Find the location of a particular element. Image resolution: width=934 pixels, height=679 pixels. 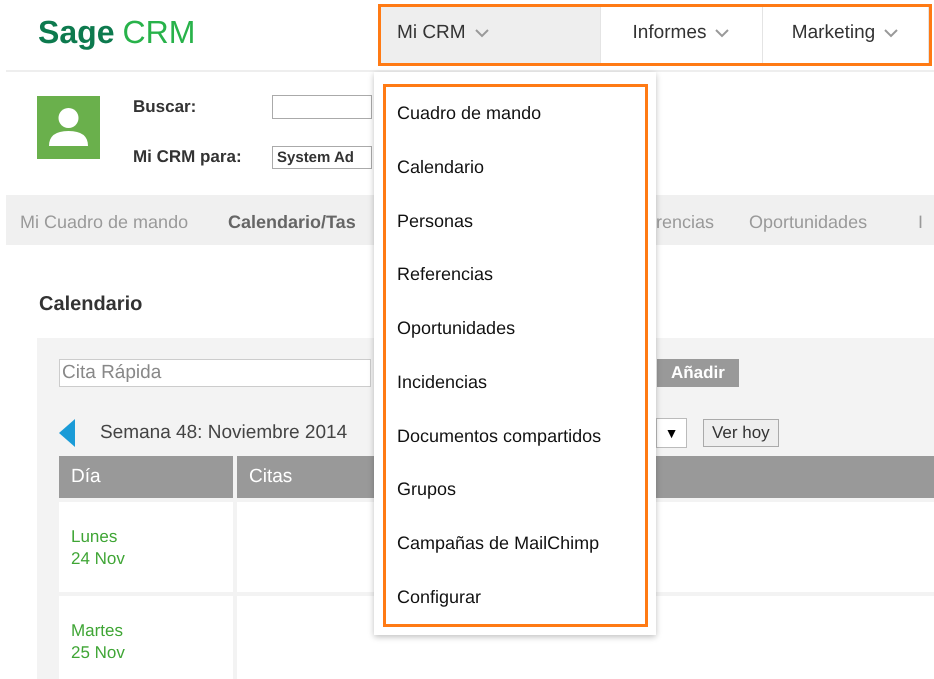

previous-arrow-icon is located at coordinates (67, 433).